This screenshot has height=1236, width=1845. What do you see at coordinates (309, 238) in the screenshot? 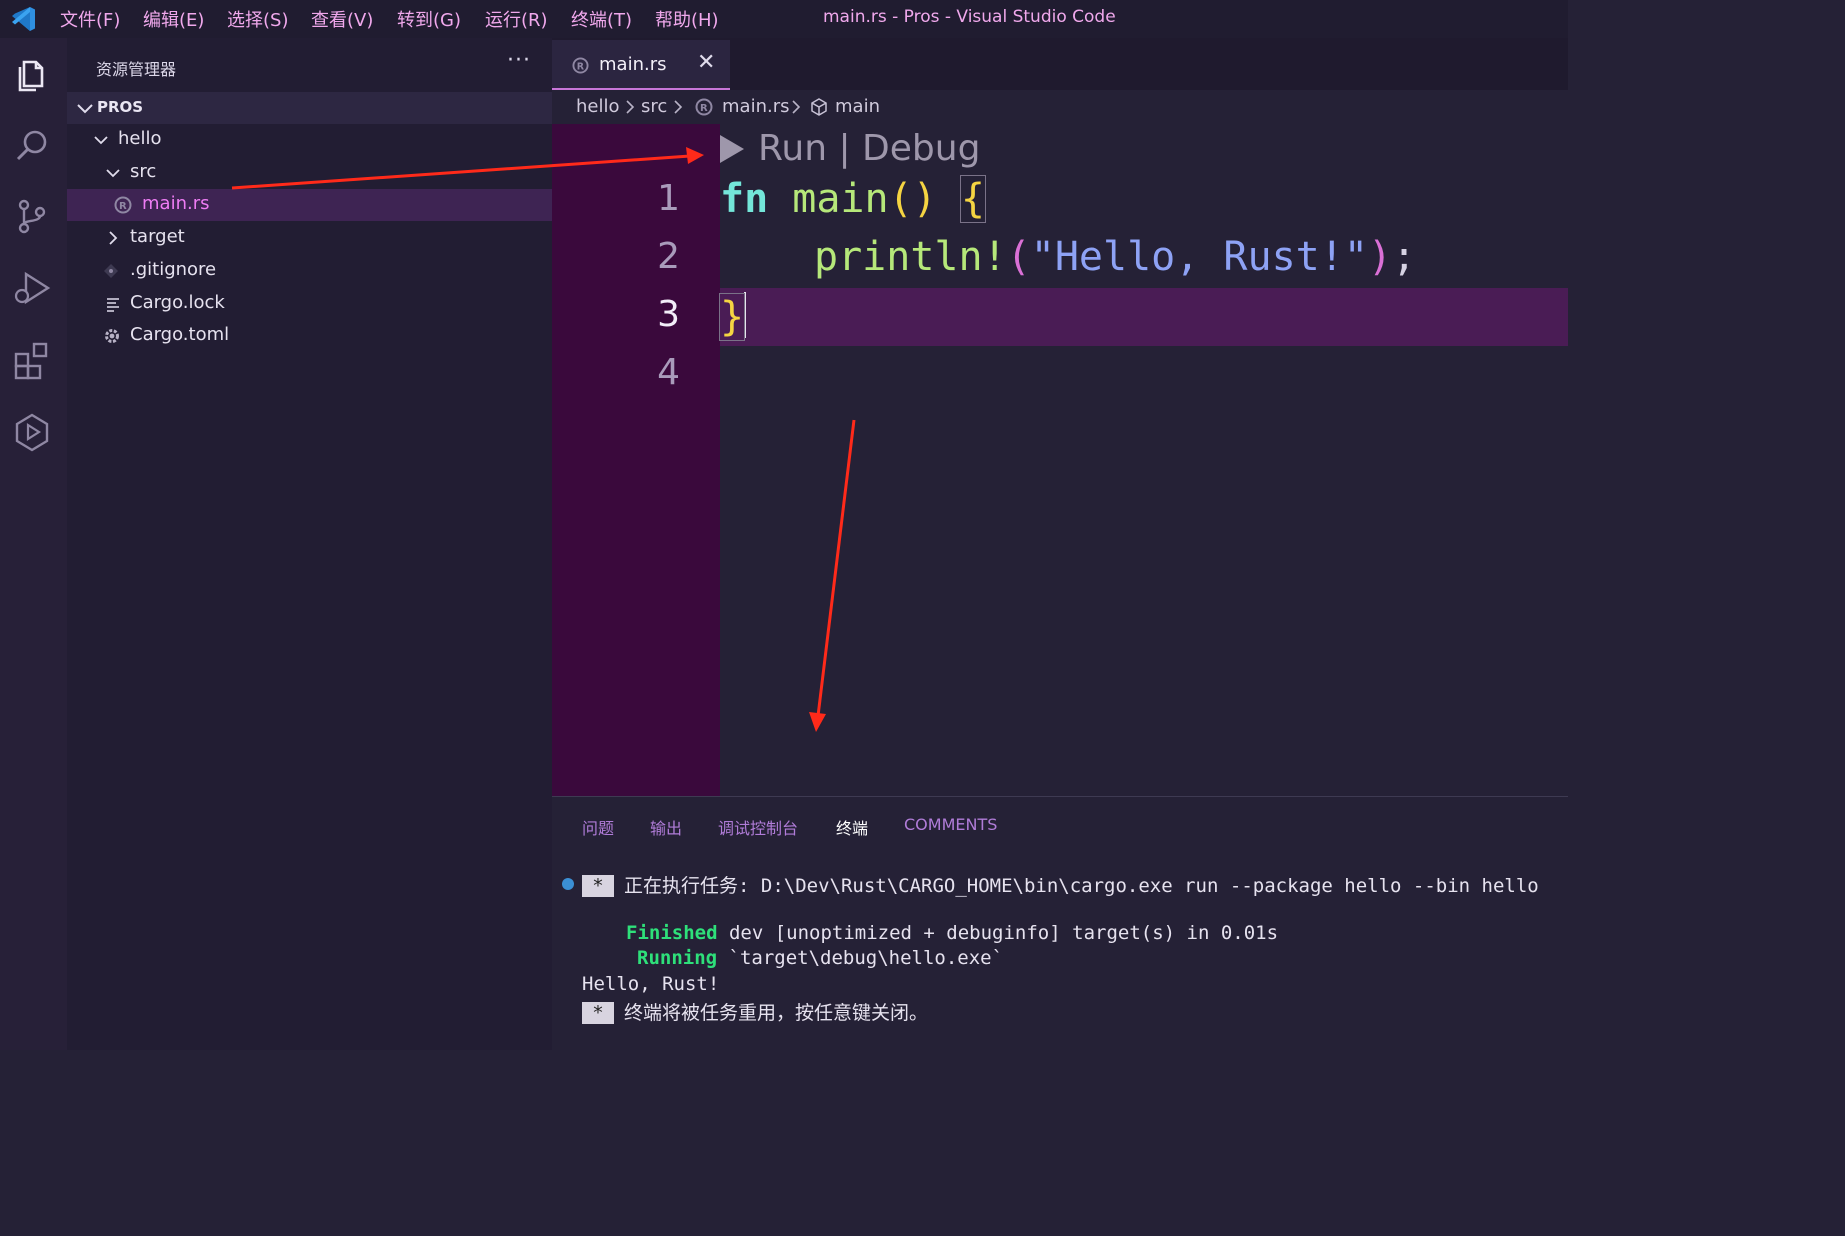
I see `tree-item-target: target` at bounding box center [309, 238].